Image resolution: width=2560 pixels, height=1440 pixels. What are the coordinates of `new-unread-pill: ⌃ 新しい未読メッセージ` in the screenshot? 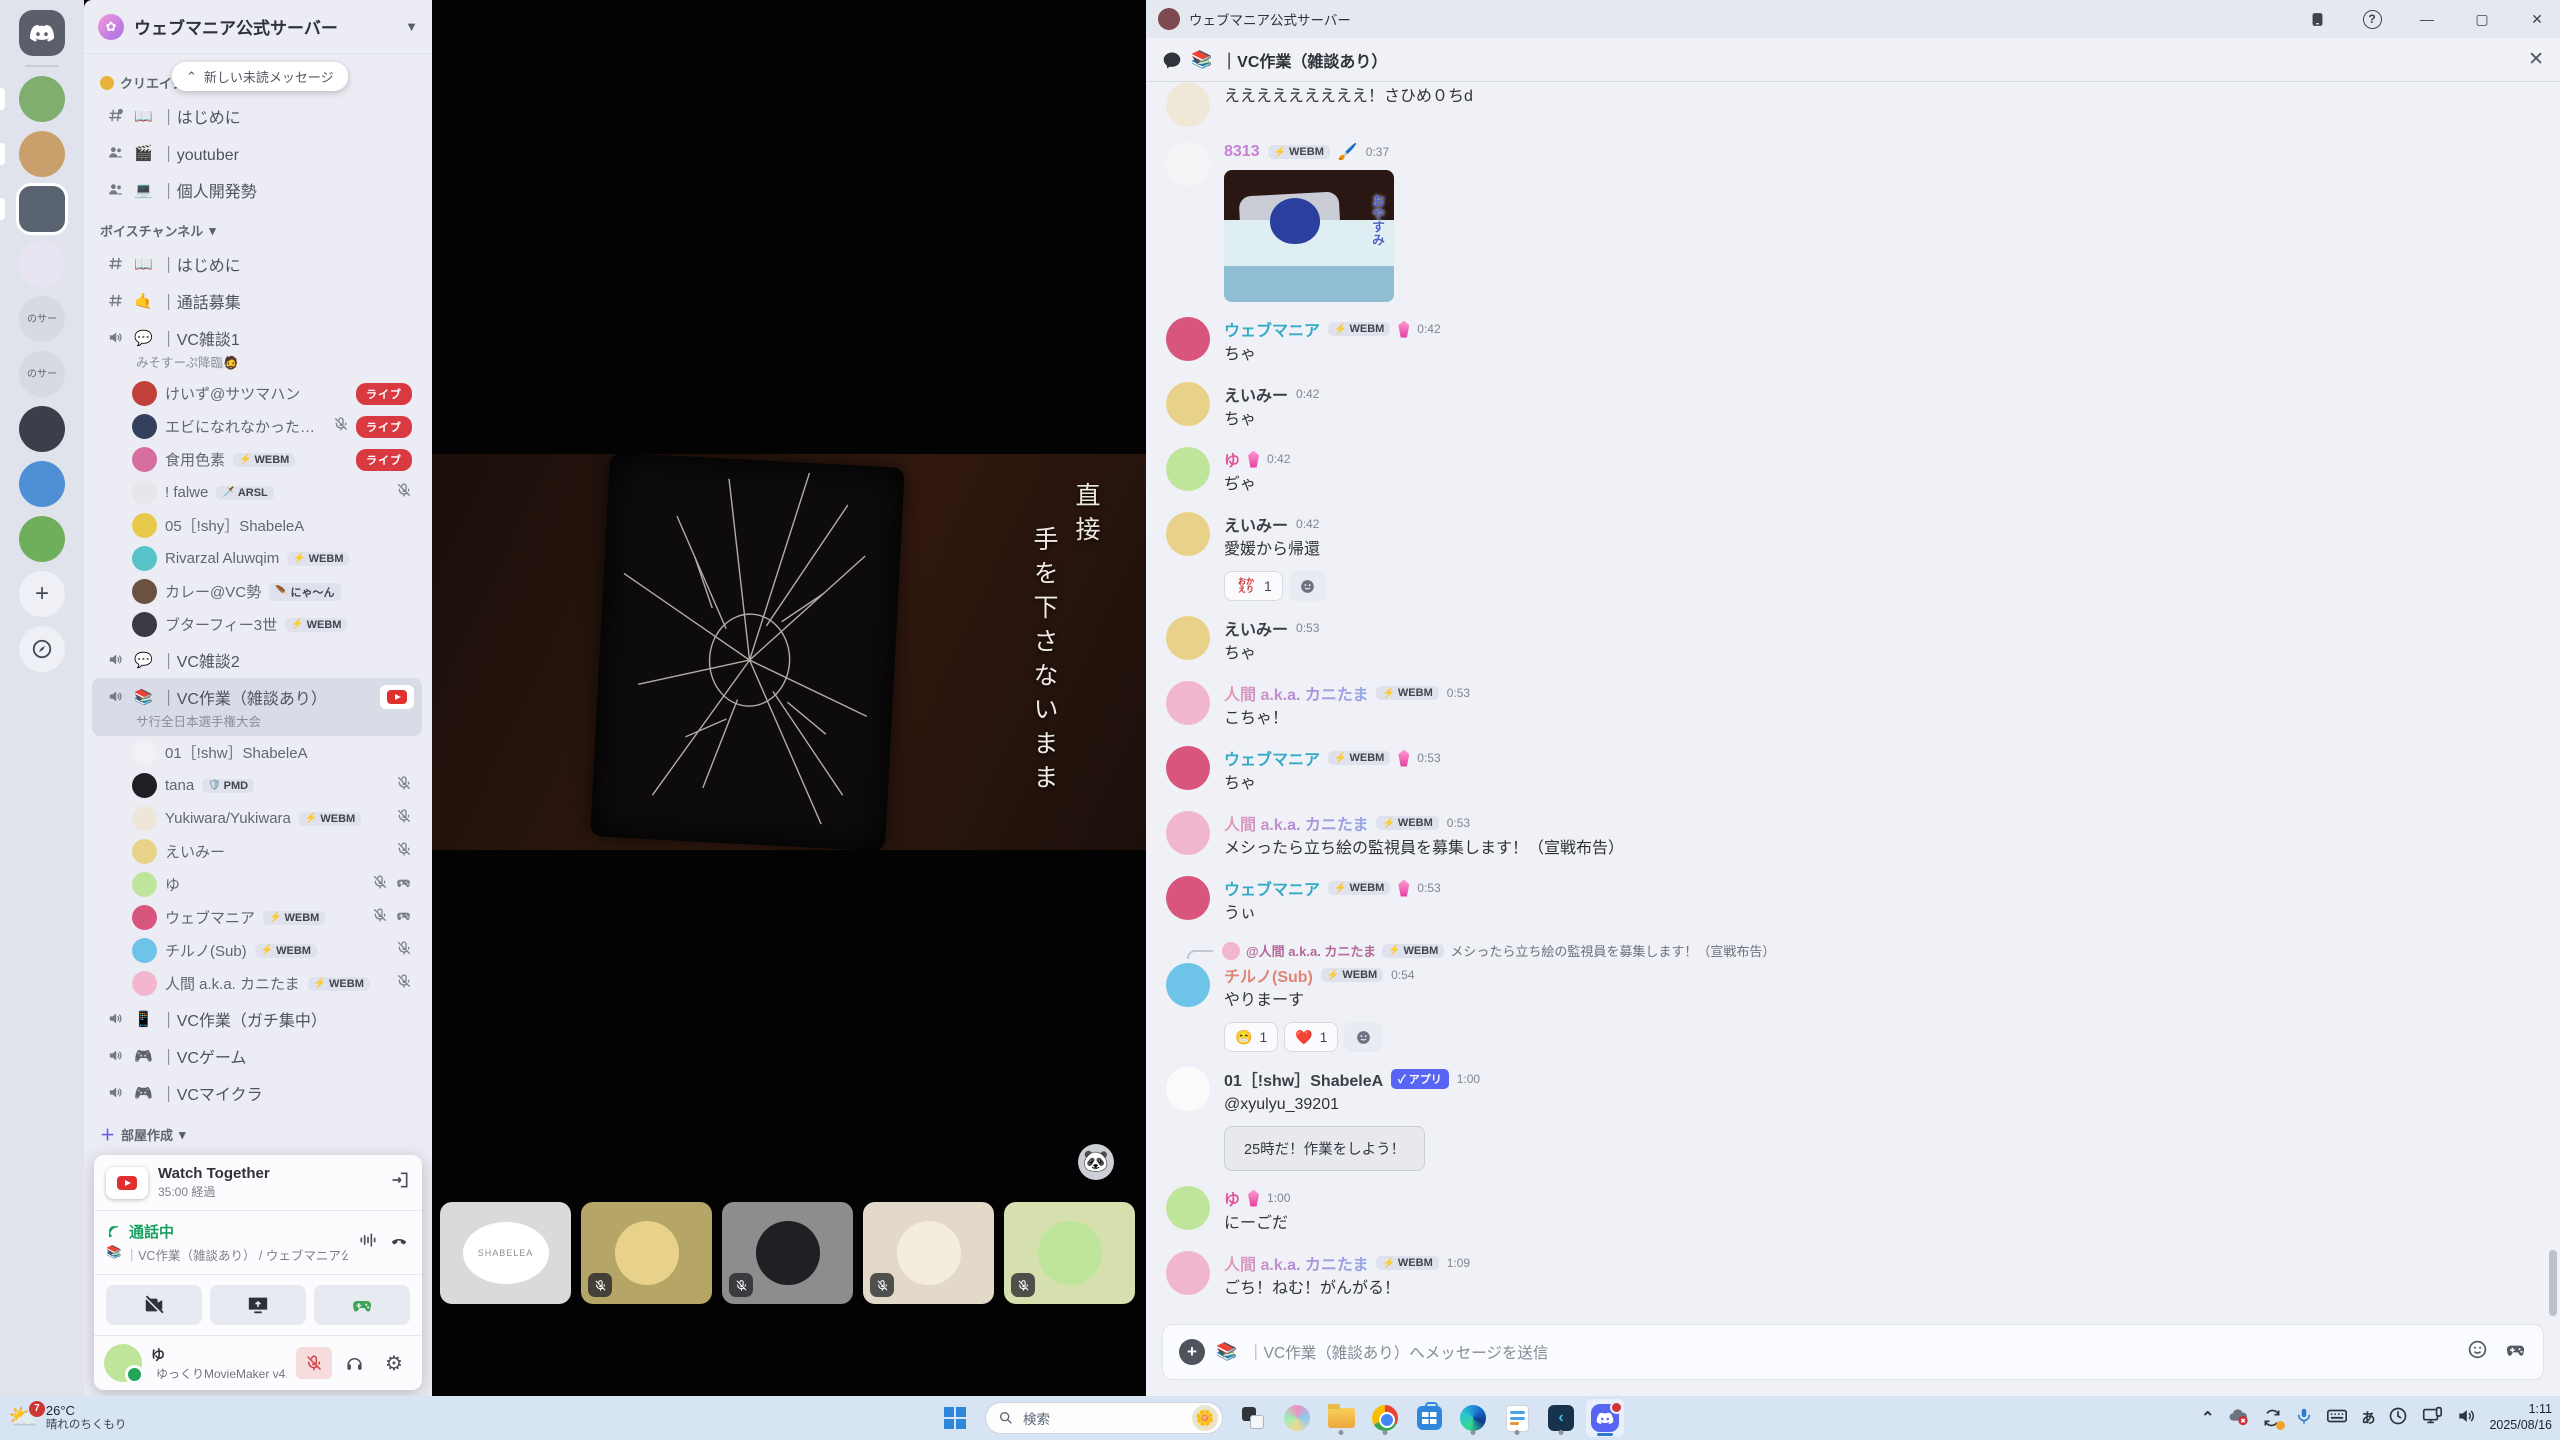 It's located at (260, 76).